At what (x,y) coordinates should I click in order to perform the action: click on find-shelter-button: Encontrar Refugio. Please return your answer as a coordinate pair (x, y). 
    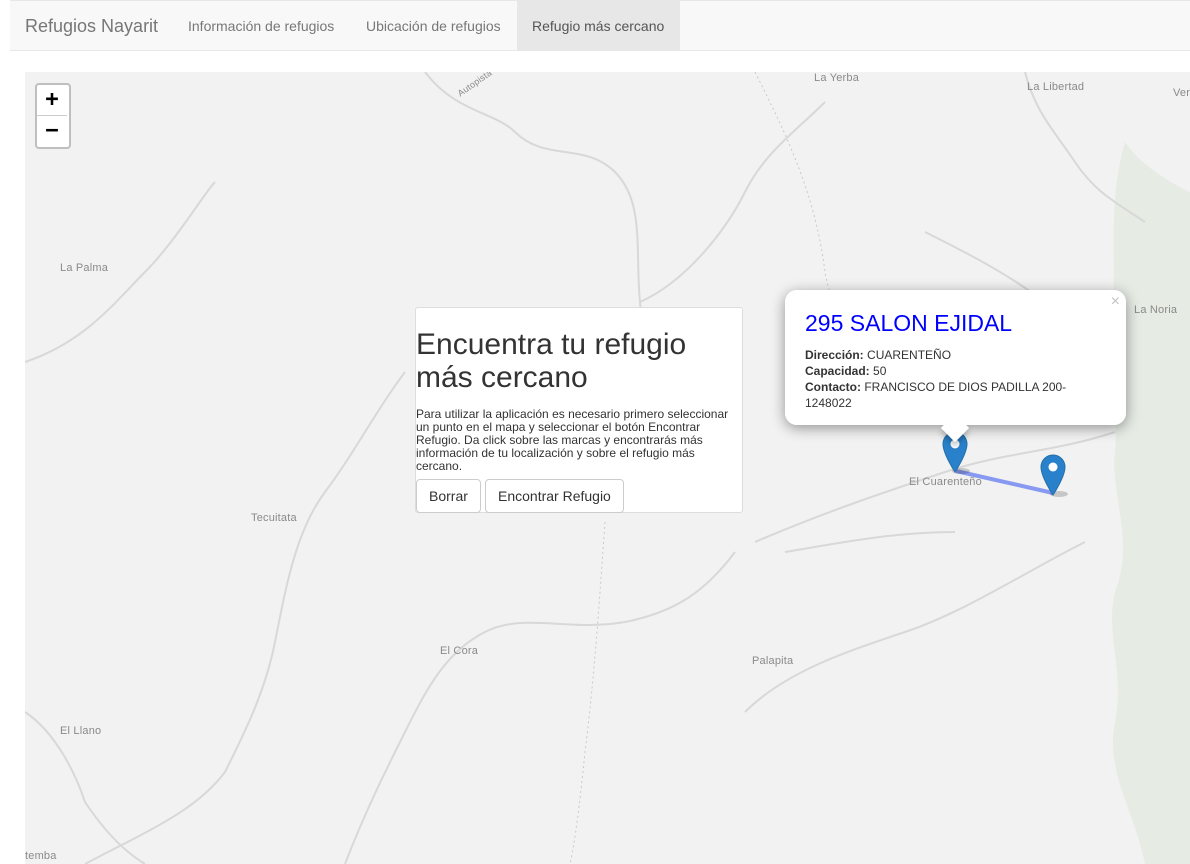
    Looking at the image, I should click on (554, 496).